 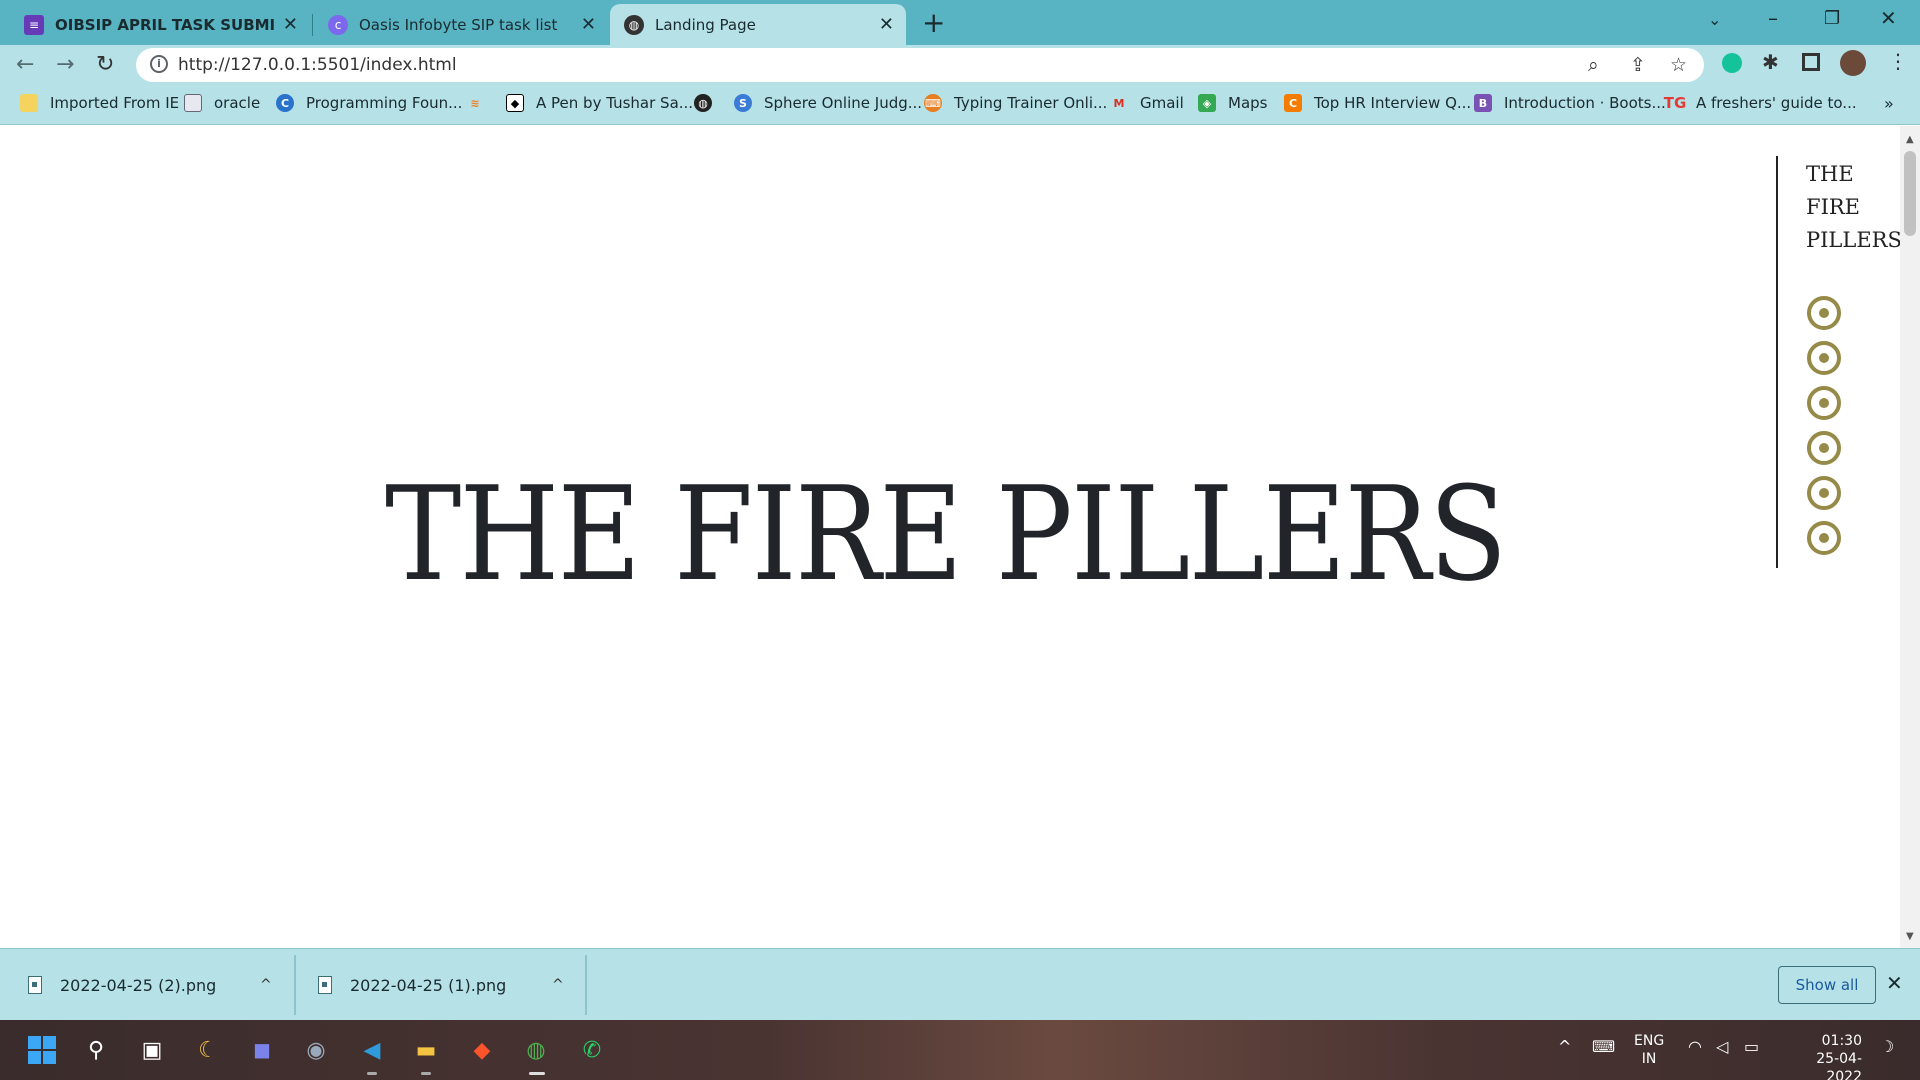 What do you see at coordinates (481, 103) in the screenshot?
I see `bookmark-item: ≋` at bounding box center [481, 103].